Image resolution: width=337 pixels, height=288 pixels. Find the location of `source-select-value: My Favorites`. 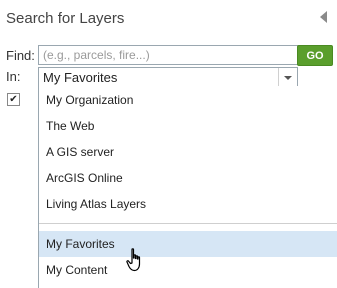

source-select-value: My Favorites is located at coordinates (80, 77).